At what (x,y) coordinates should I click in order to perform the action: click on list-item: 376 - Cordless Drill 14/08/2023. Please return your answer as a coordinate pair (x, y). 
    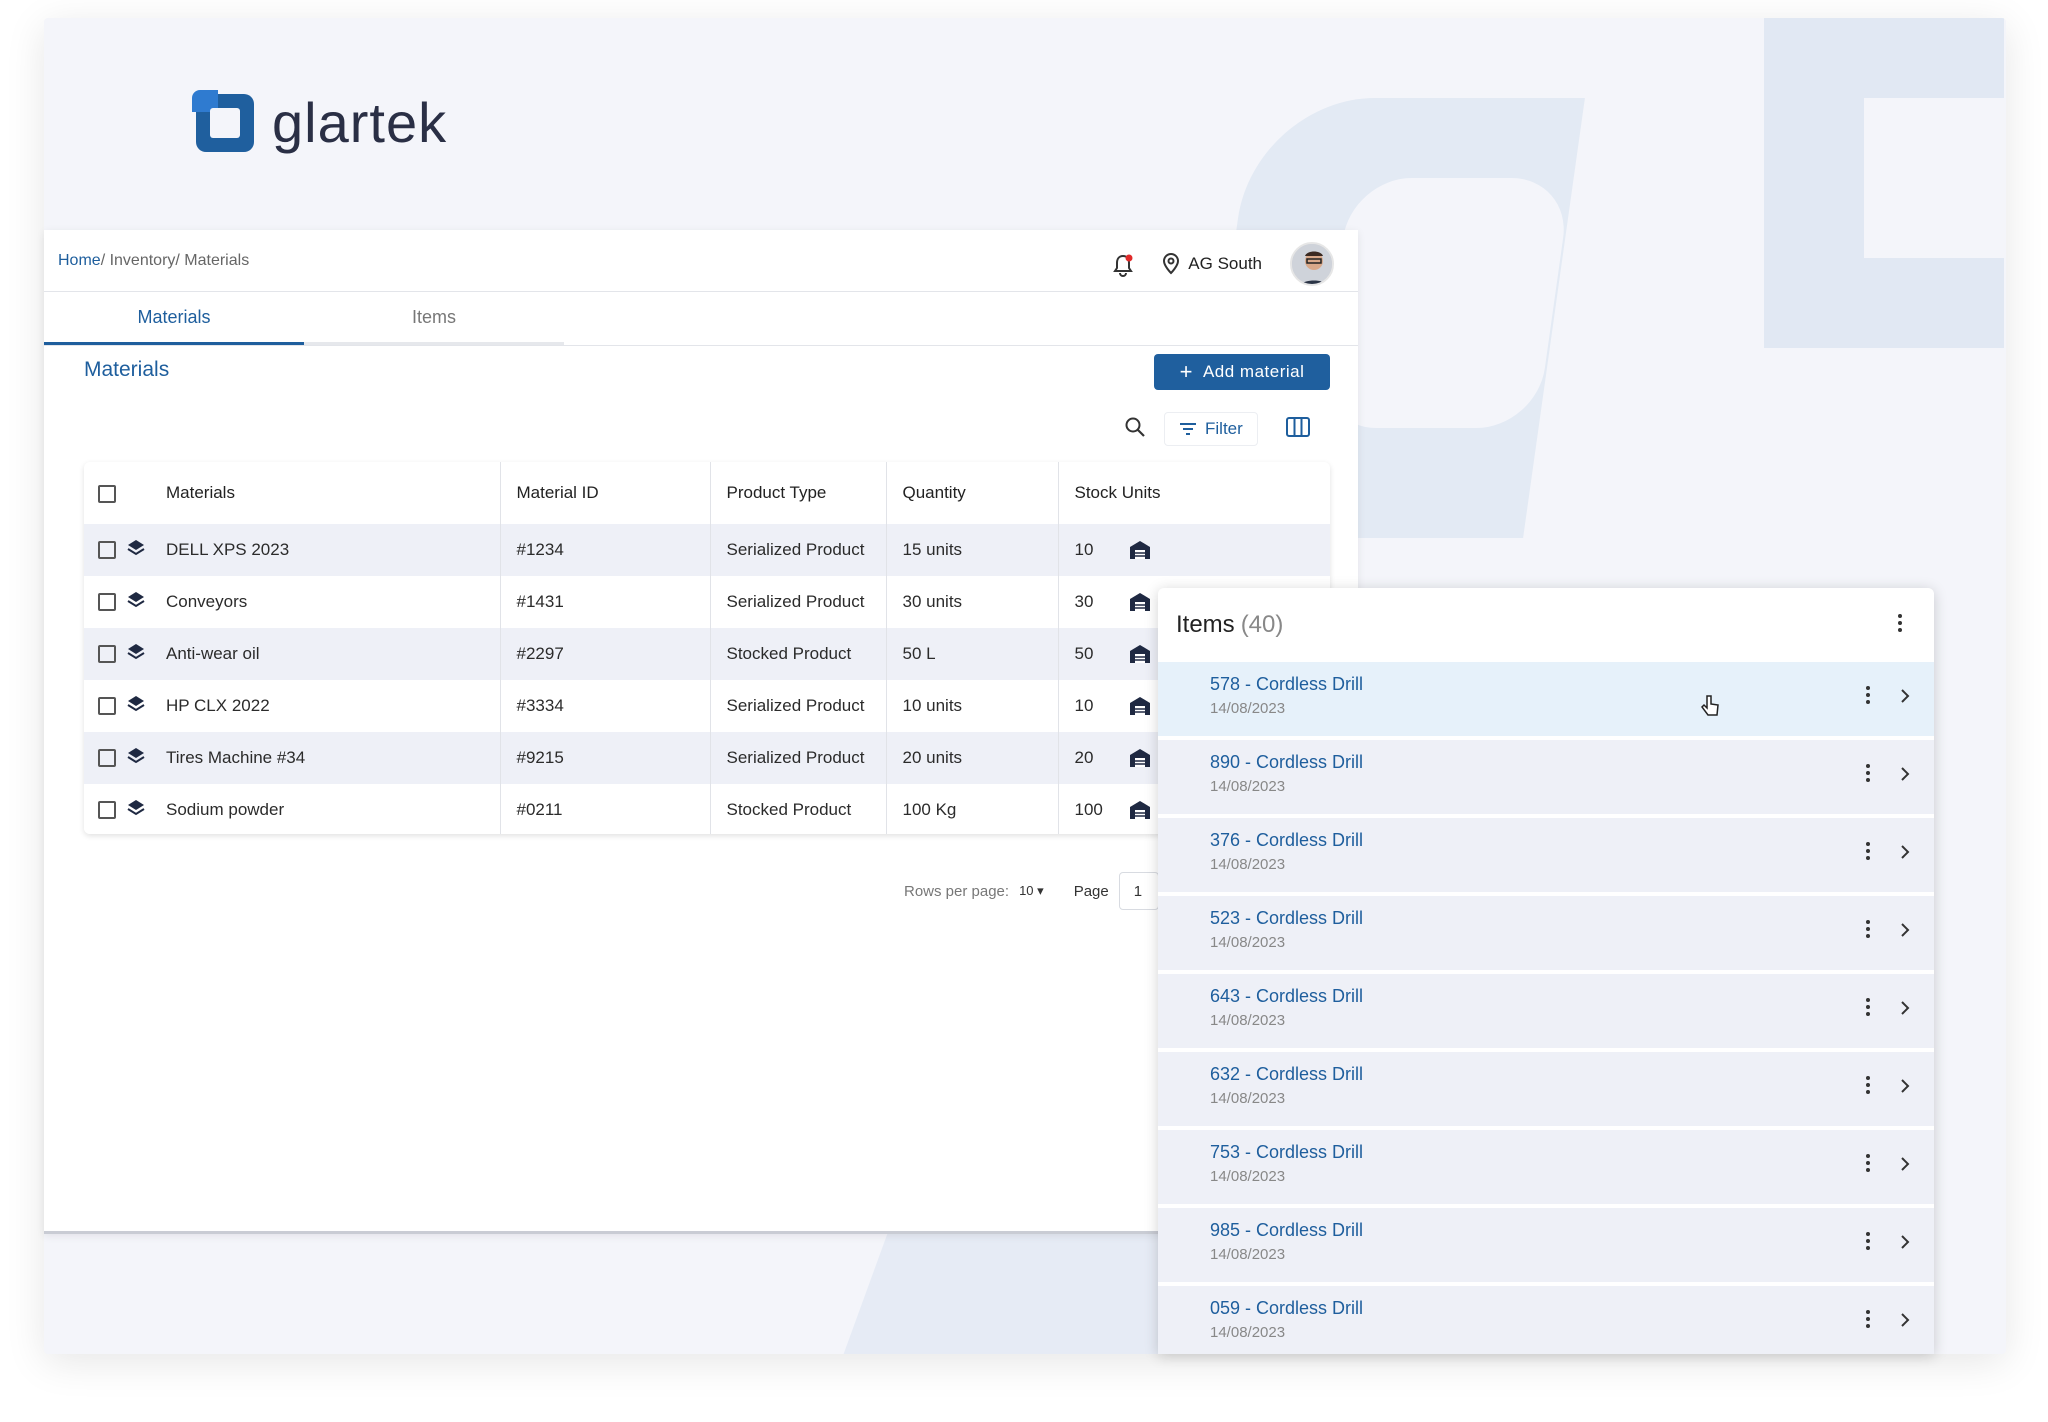
    Looking at the image, I should click on (1546, 855).